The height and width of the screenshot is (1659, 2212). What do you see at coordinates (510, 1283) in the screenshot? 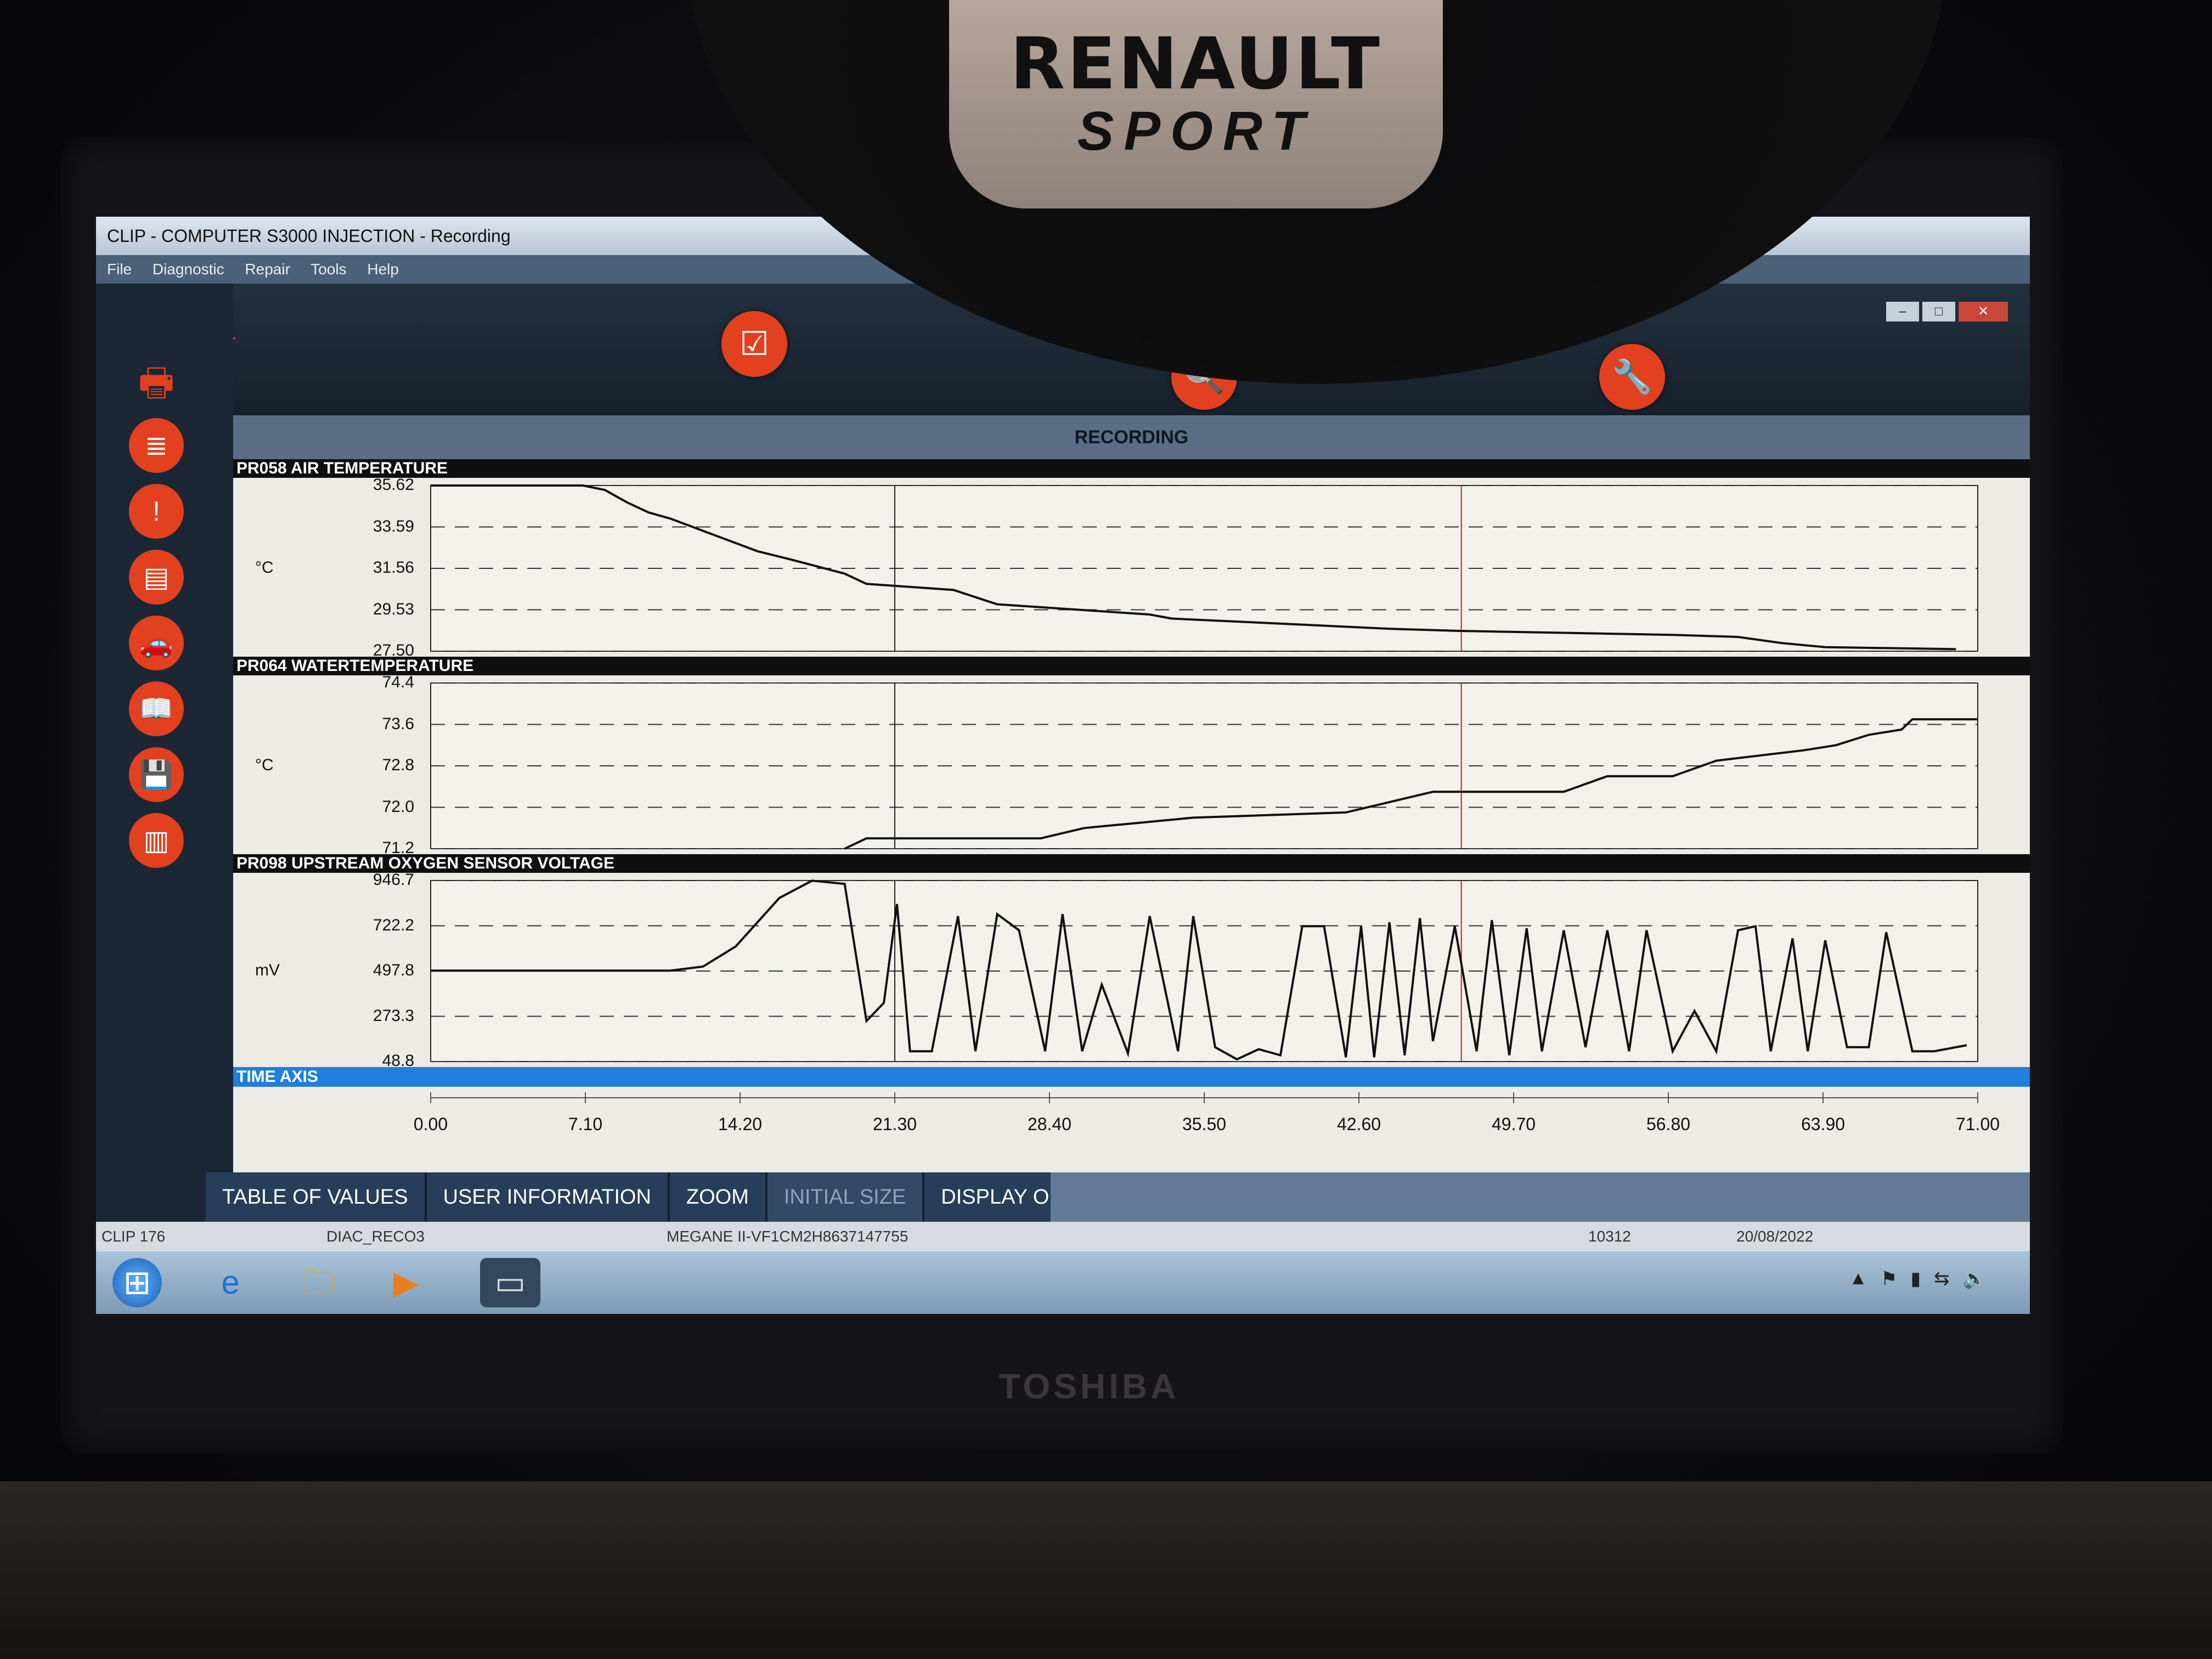
I see `clip-app-icon: ▭` at bounding box center [510, 1283].